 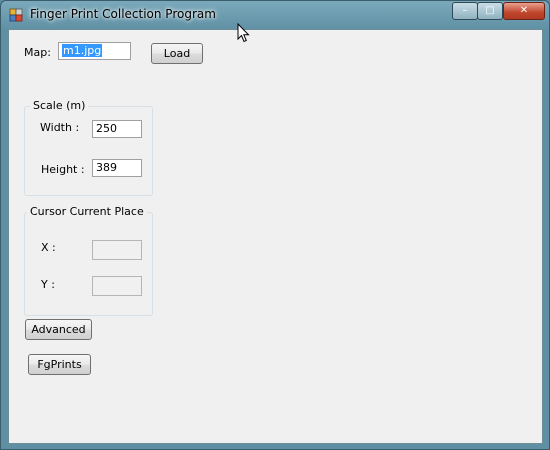 I want to click on maximize-icon: □, so click(x=490, y=10).